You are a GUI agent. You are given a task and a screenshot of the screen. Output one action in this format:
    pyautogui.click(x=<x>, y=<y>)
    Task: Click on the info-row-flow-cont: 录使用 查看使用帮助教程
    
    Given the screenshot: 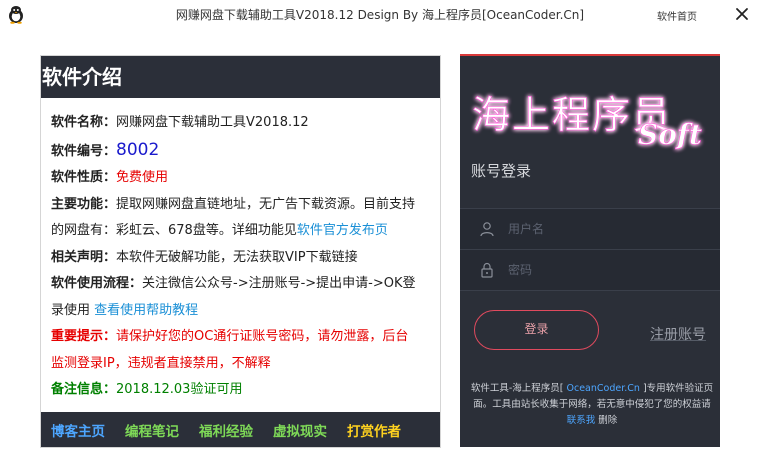 What is the action you would take?
    pyautogui.click(x=245, y=311)
    